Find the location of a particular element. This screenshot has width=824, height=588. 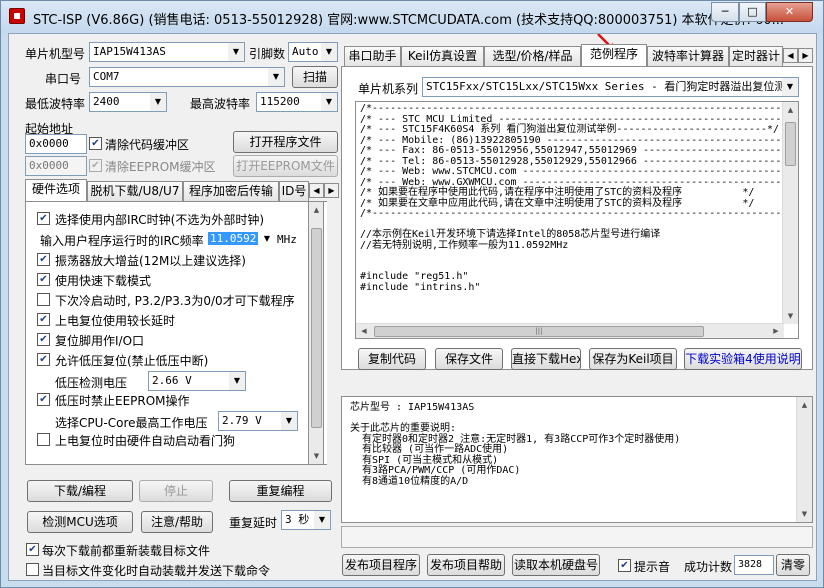

close-button: ✕ is located at coordinates (789, 12).